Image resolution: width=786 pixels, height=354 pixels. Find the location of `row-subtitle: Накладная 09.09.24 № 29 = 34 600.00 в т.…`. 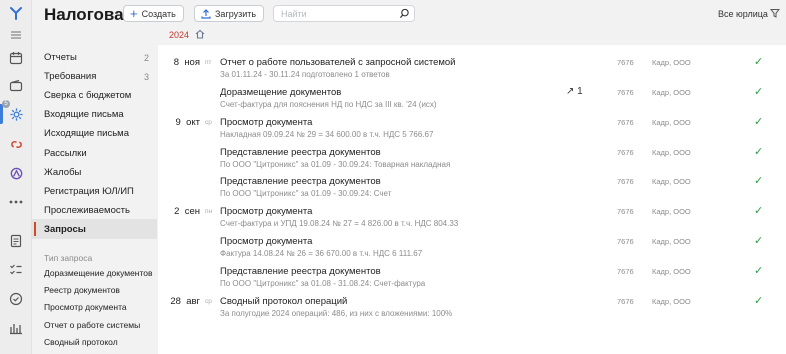

row-subtitle: Накладная 09.09.24 № 29 = 34 600.00 в т.… is located at coordinates (327, 134).